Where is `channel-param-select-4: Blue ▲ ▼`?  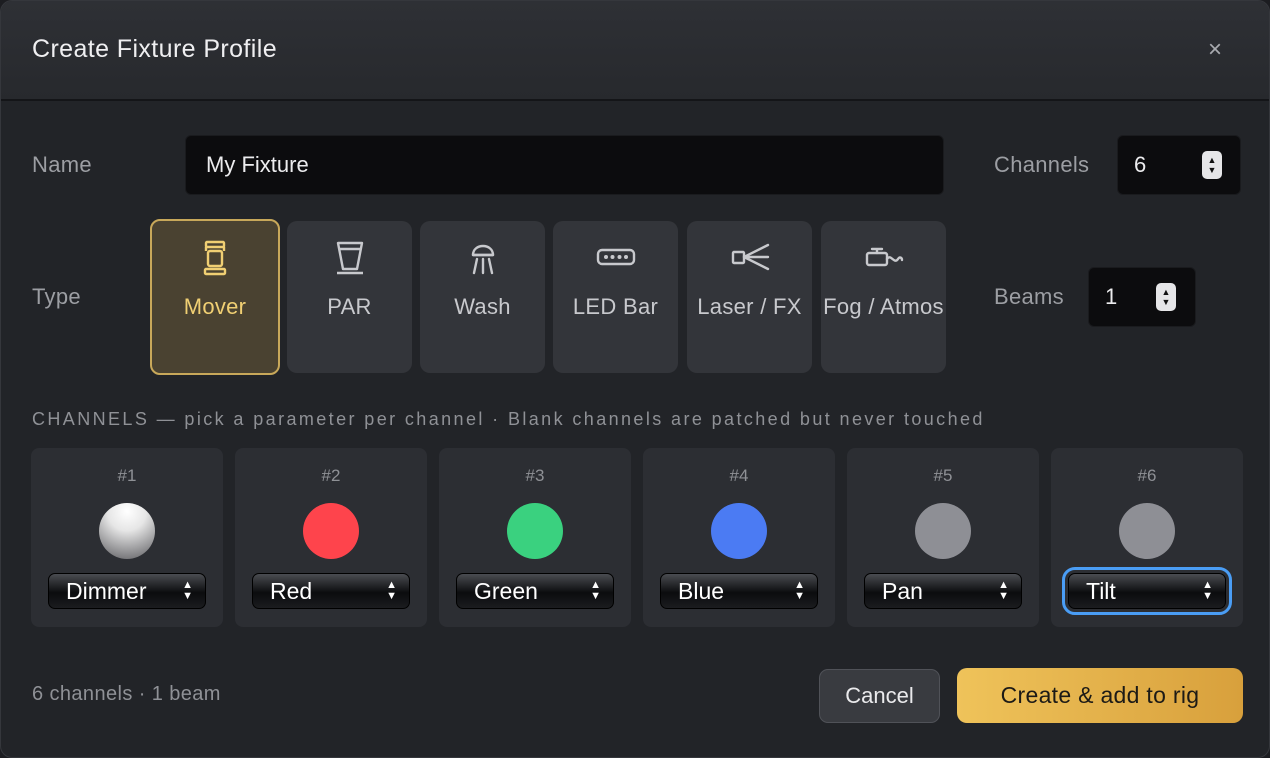 channel-param-select-4: Blue ▲ ▼ is located at coordinates (739, 591).